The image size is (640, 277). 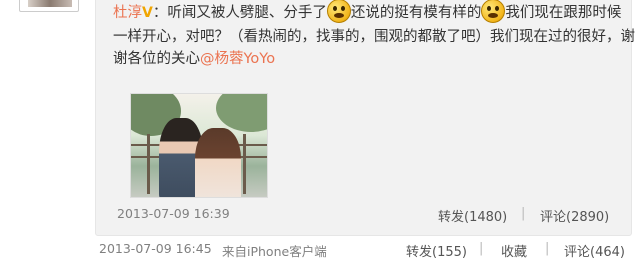 What do you see at coordinates (563, 13) in the screenshot?
I see `text-segment: 我们现在跟那时候` at bounding box center [563, 13].